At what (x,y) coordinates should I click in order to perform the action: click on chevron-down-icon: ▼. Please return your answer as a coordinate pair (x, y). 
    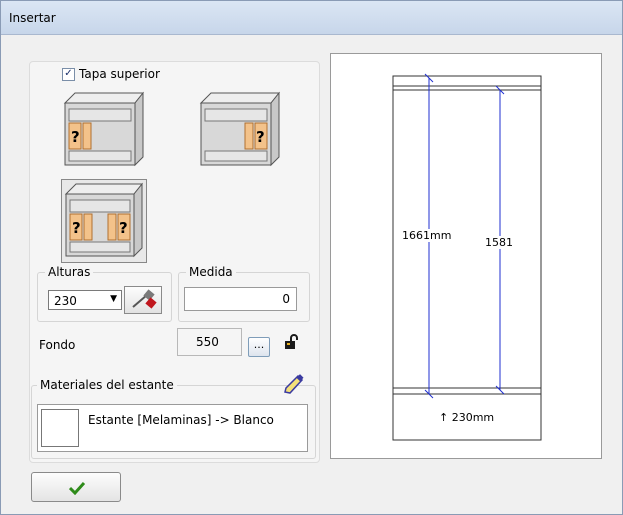
    Looking at the image, I should click on (113, 299).